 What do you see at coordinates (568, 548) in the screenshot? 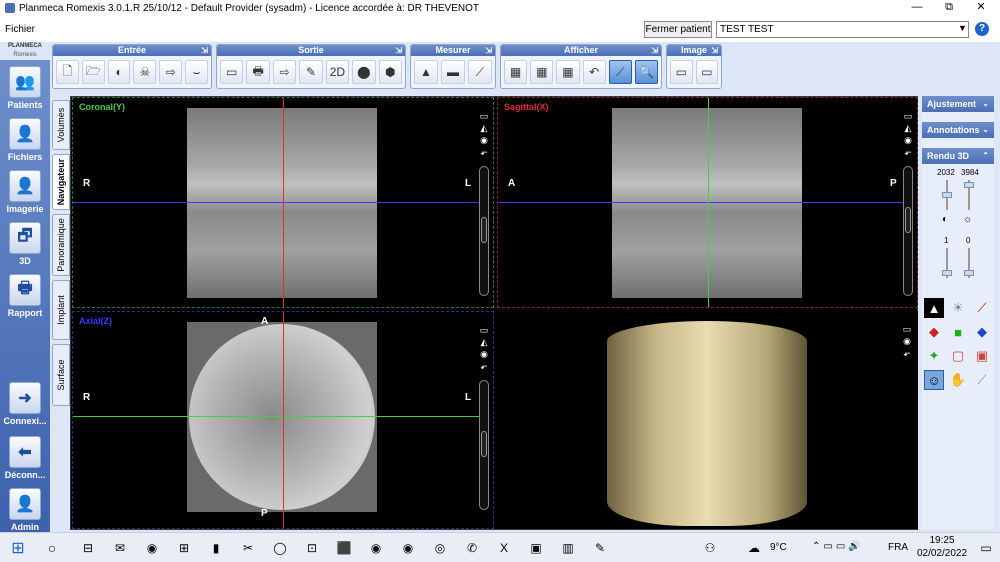
I see `taskbar-app-icon: ▥` at bounding box center [568, 548].